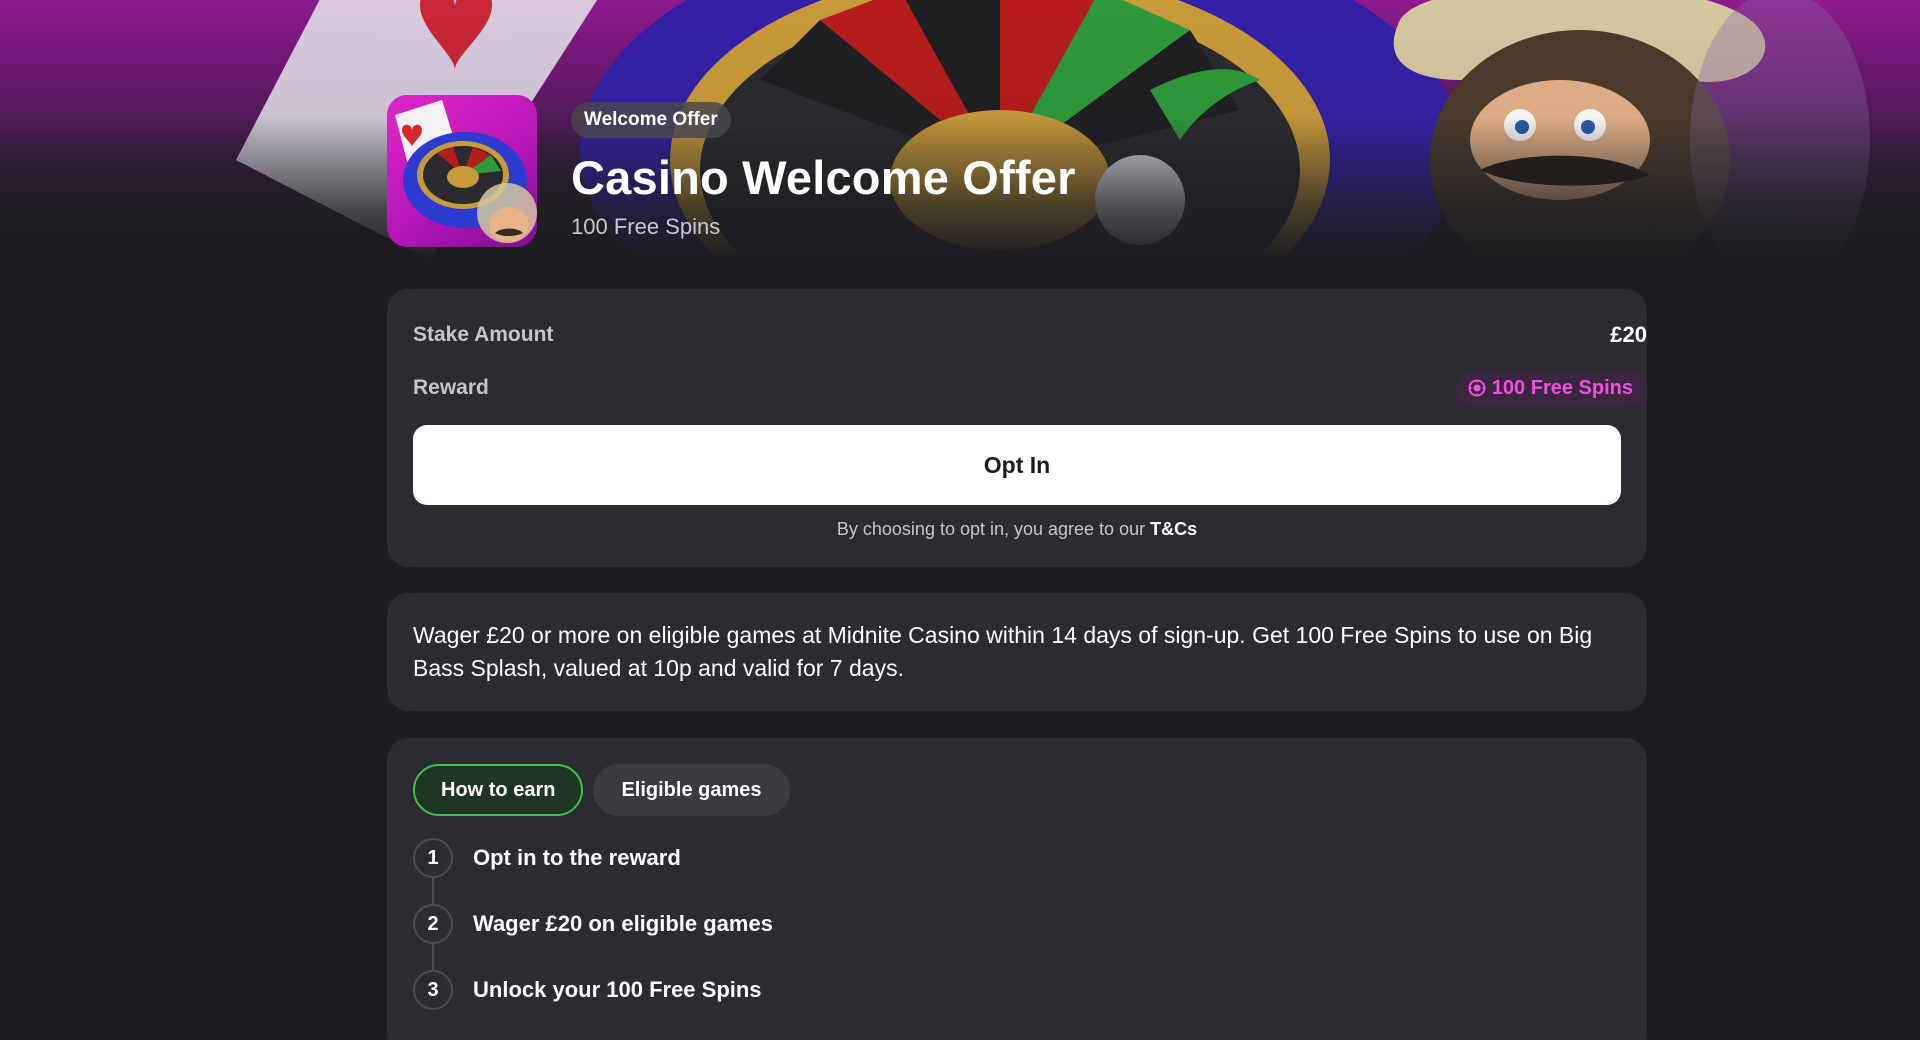  What do you see at coordinates (433, 858) in the screenshot?
I see `step-number: 1` at bounding box center [433, 858].